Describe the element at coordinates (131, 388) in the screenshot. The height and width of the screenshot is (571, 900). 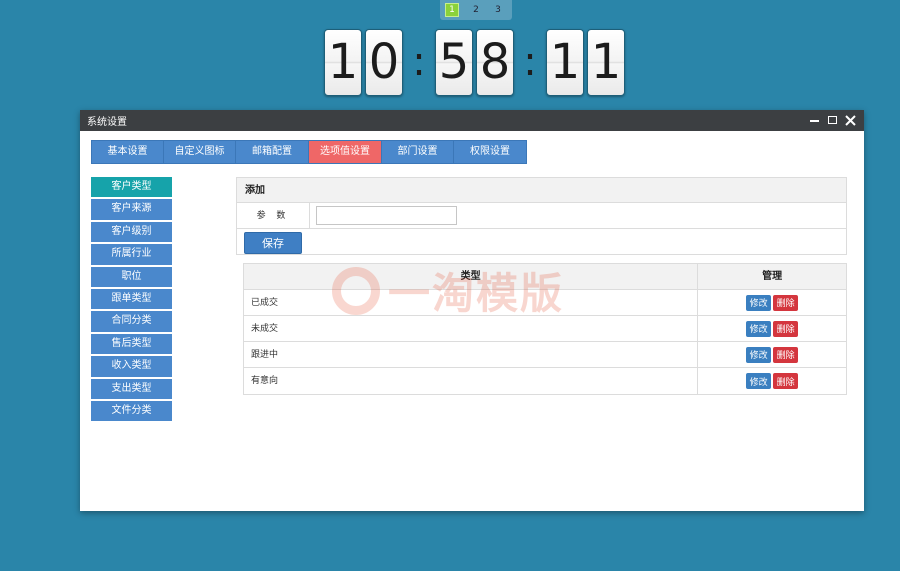
I see `sidebar-item-expense-type: 支出类型` at that location.